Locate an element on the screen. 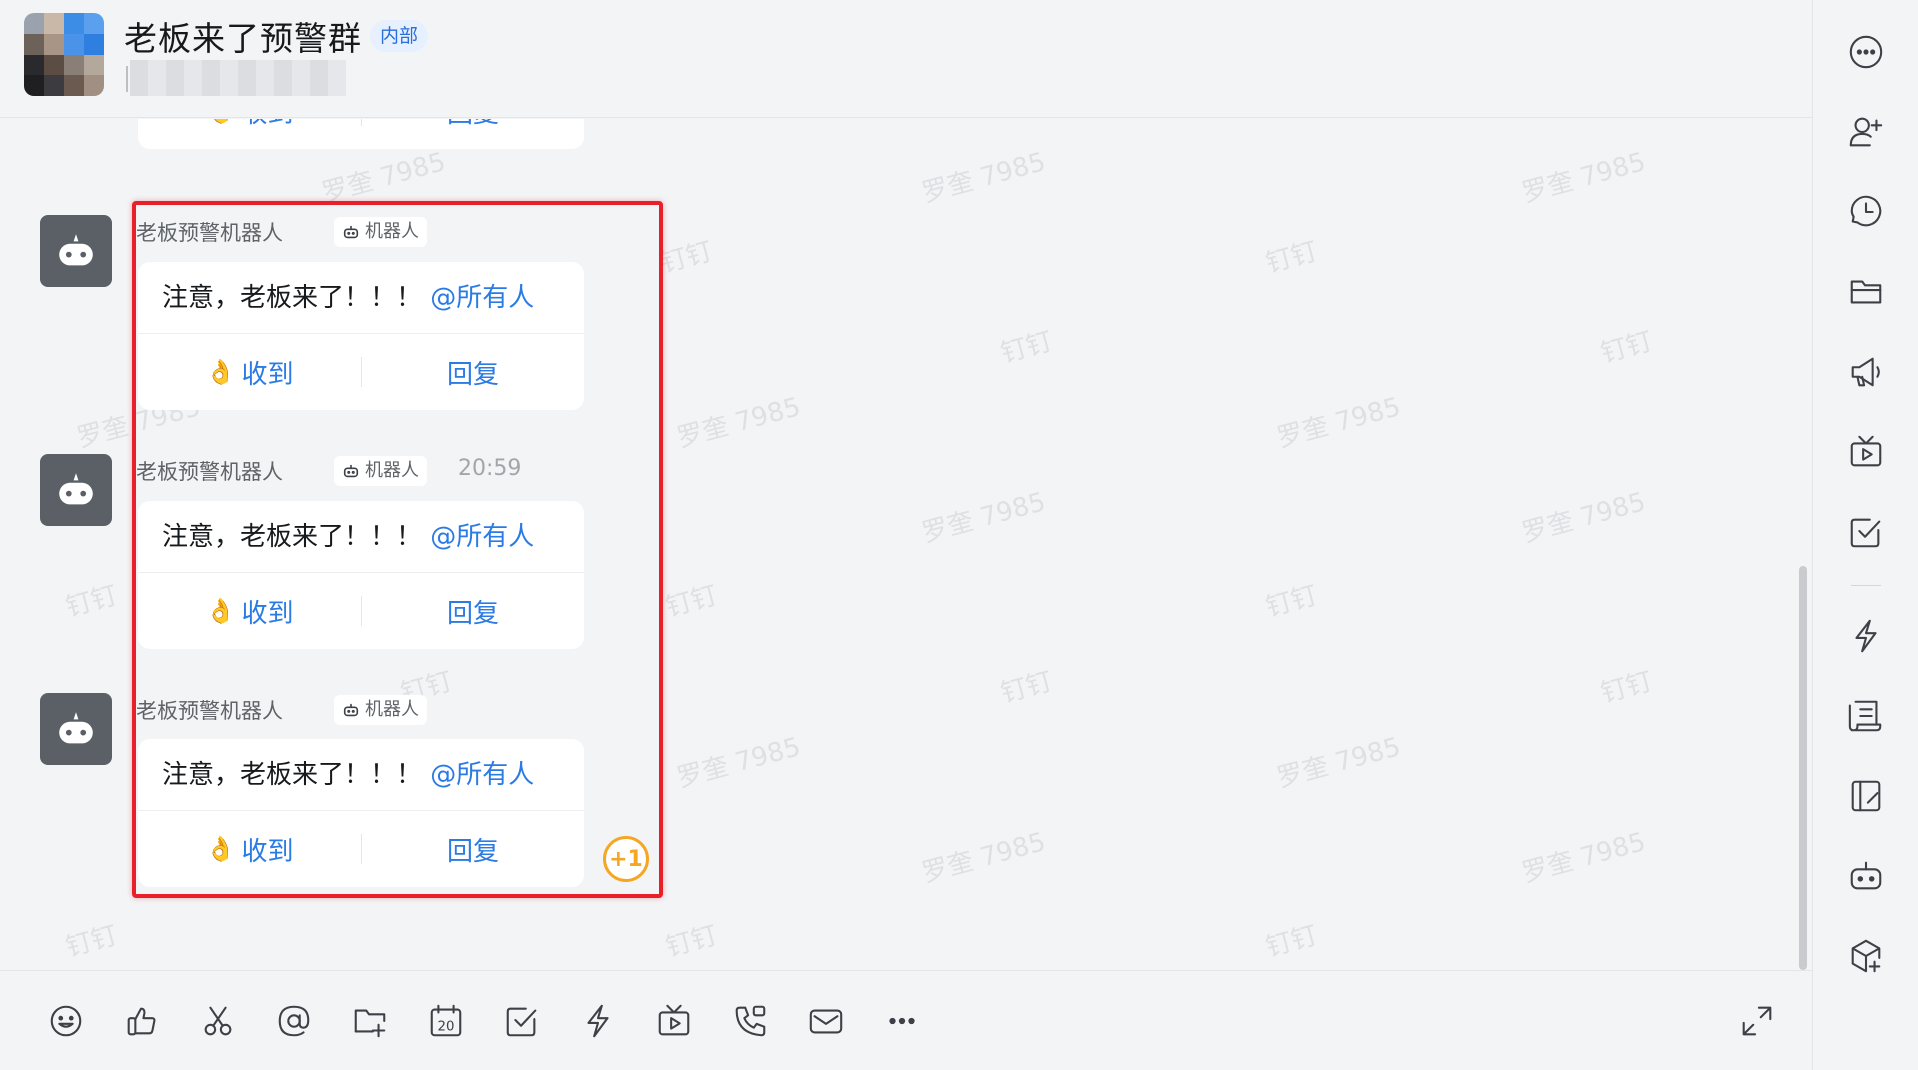 This screenshot has height=1070, width=1918. receive-button: 👌 收到 is located at coordinates (249, 124).